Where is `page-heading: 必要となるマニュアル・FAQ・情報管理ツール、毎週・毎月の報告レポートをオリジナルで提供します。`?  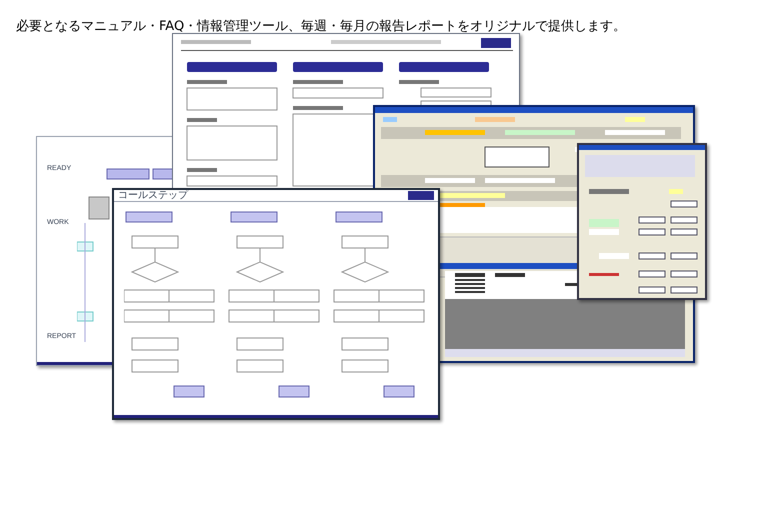
page-heading: 必要となるマニュアル・FAQ・情報管理ツール、毎週・毎月の報告レポートをオリジナルで提供します。 is located at coordinates (321, 27).